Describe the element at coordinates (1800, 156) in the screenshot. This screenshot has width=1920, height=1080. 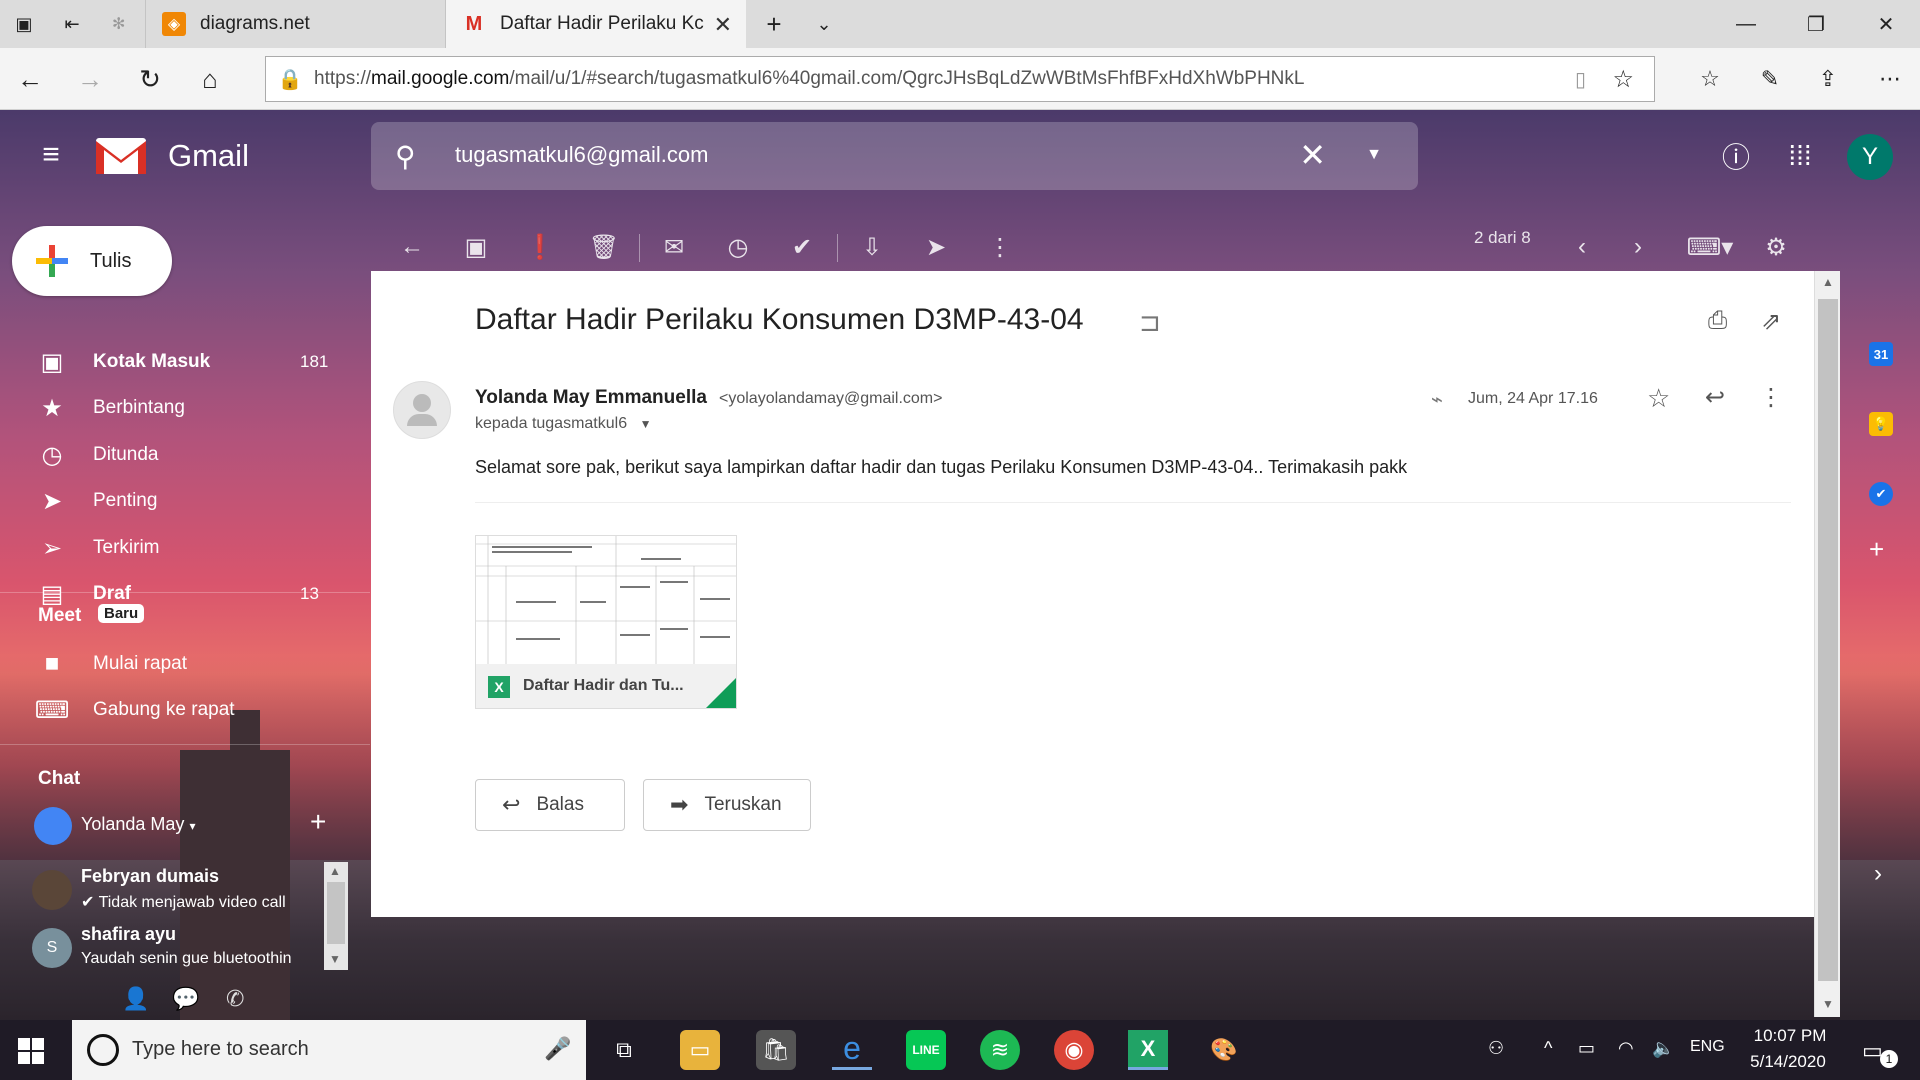
I see `apps-grid-icon: ⁞⁞⁞` at that location.